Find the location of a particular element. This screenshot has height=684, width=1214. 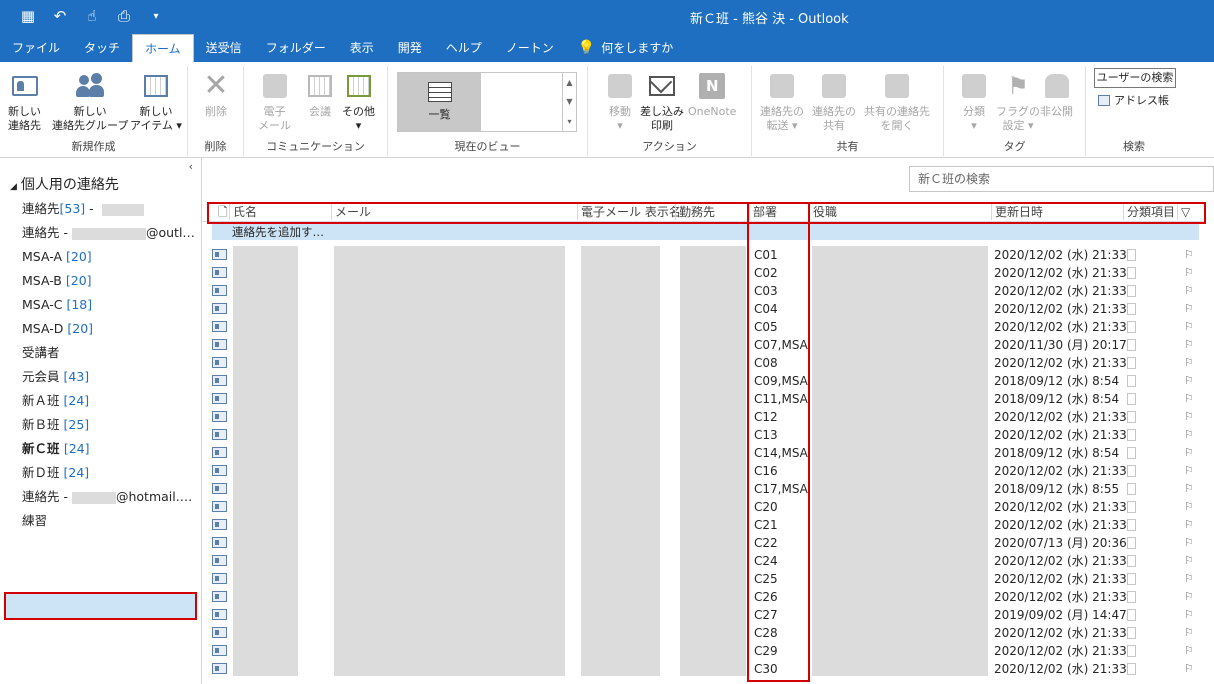

touch-mode-icon: ☝ is located at coordinates (92, 16).